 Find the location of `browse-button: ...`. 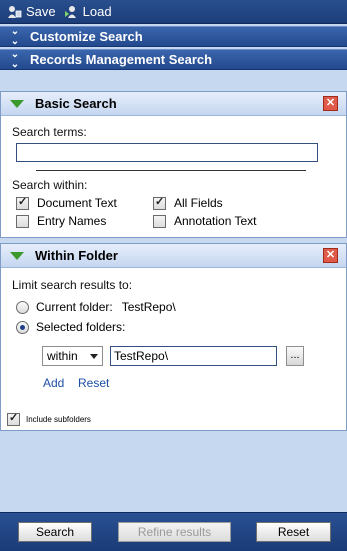

browse-button: ... is located at coordinates (295, 356).